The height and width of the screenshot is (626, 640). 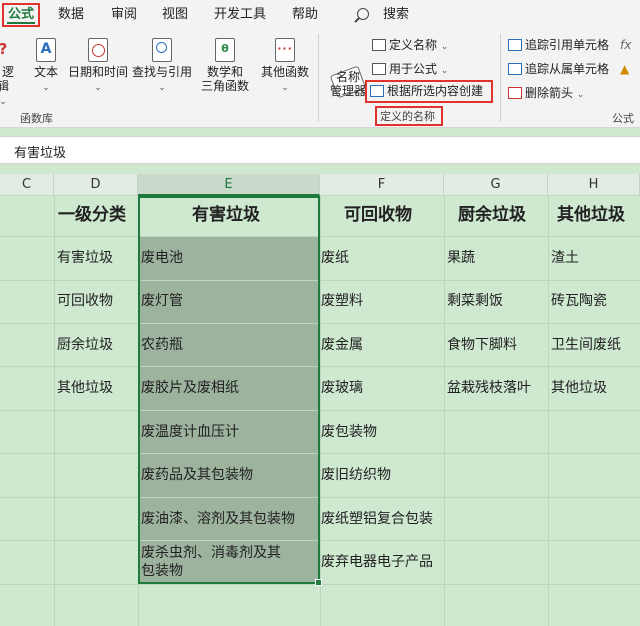 What do you see at coordinates (7, 79) in the screenshot?
I see `logical-label: 逻辑` at bounding box center [7, 79].